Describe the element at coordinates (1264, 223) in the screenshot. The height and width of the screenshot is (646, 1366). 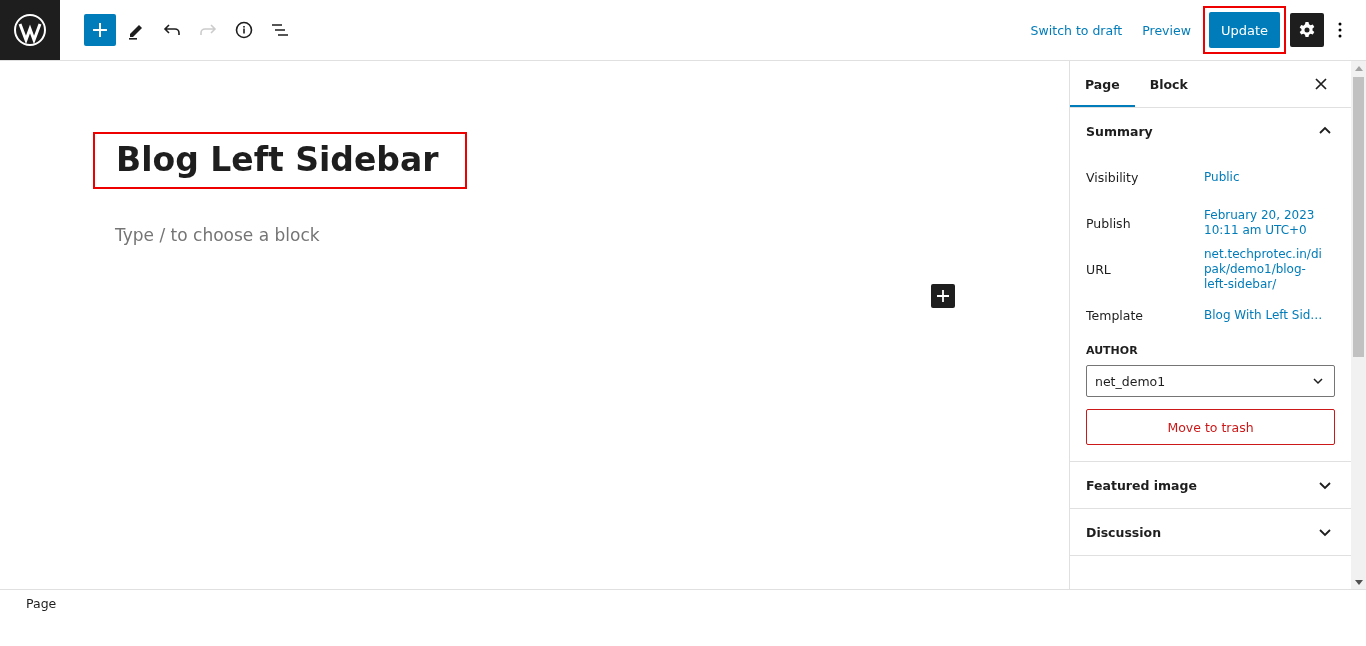
I see `field-value-link: February 20, 2023 10:11 am UTC+0` at that location.